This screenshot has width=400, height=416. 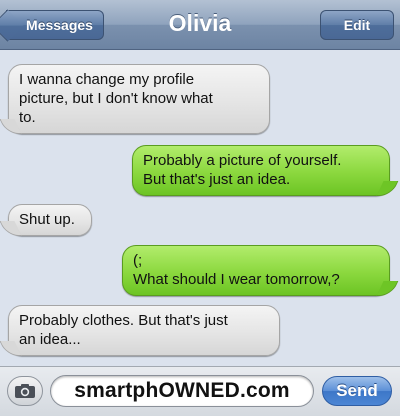 I want to click on message-bubble-outgoing: (; What should I wear tomorrow,?, so click(x=260, y=270).